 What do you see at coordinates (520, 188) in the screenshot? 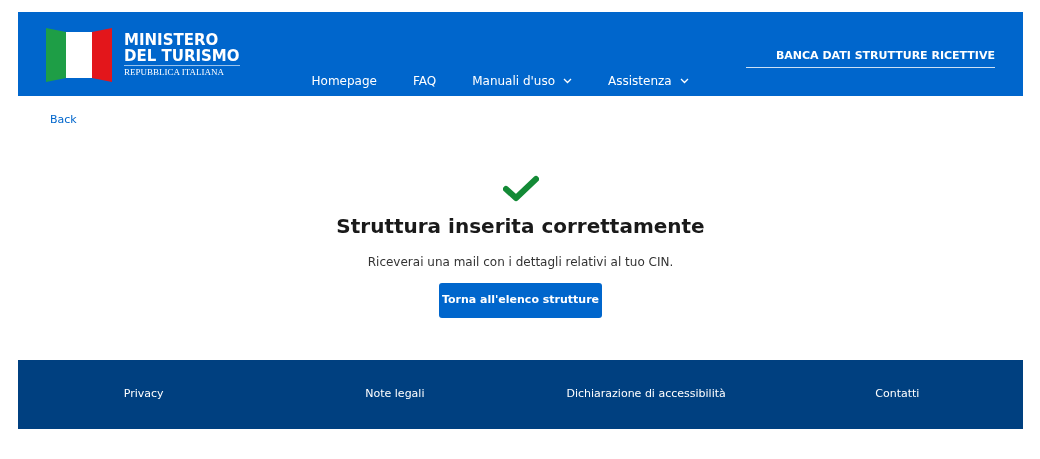
I see `checkmark-icon` at bounding box center [520, 188].